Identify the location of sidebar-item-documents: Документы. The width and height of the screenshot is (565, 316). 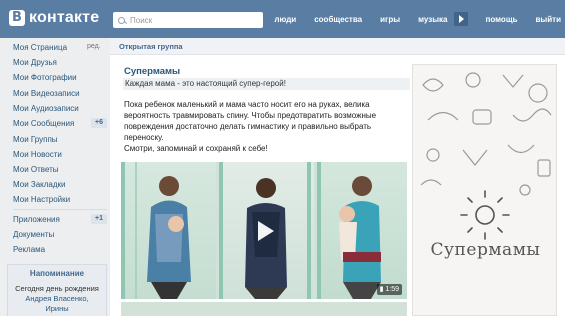
(33, 234).